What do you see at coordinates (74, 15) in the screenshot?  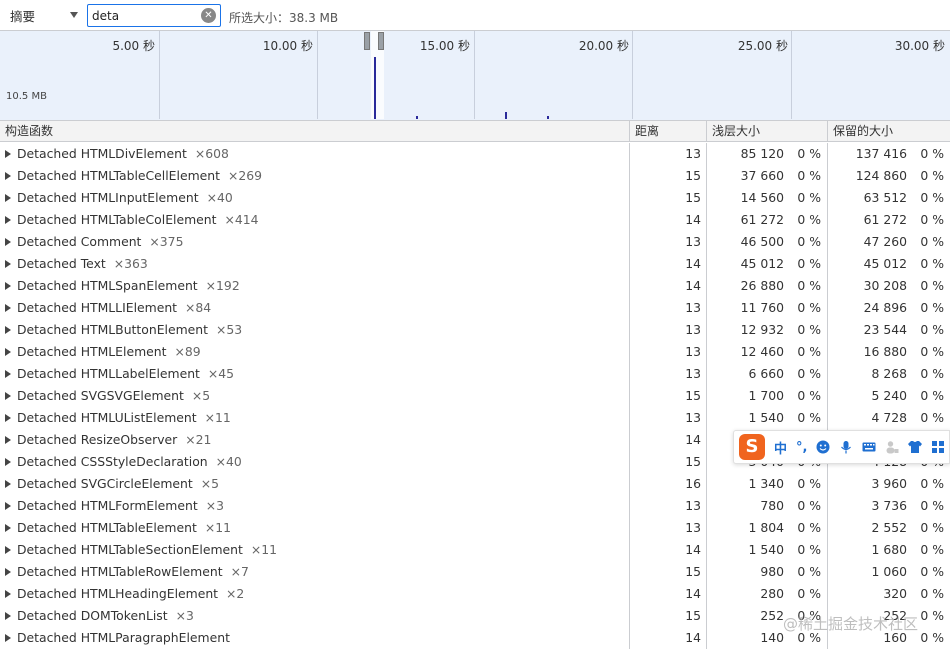 I see `chevron-down-icon` at bounding box center [74, 15].